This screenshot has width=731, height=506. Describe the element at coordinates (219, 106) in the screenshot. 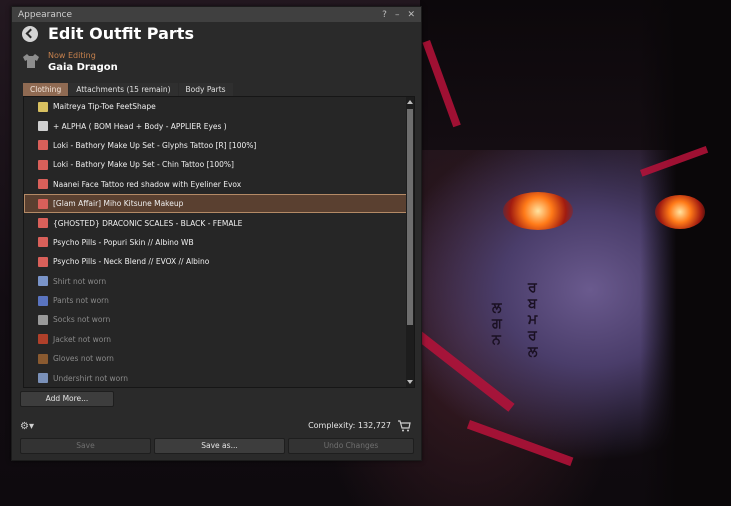

I see `list-item: Maitreya Tip-Toe FeetShape` at that location.